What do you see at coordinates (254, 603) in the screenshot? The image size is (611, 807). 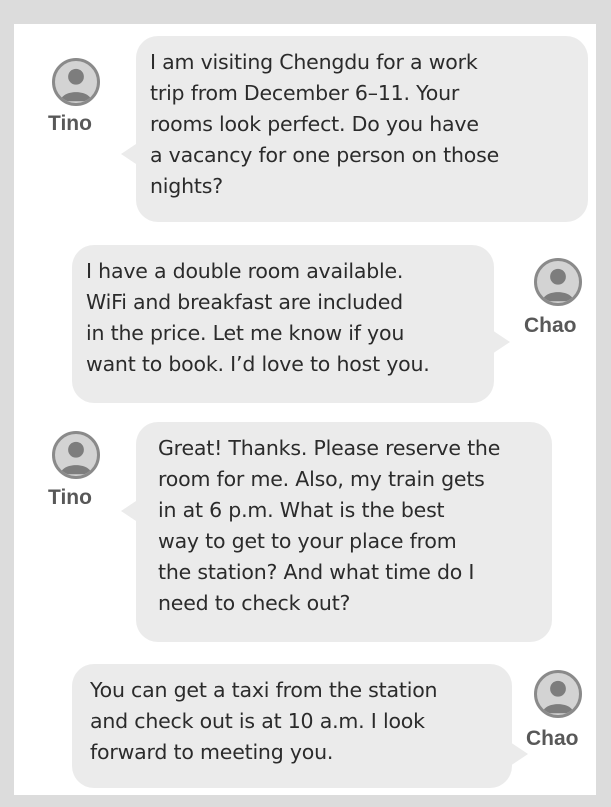 I see `message-line: need to check out?` at bounding box center [254, 603].